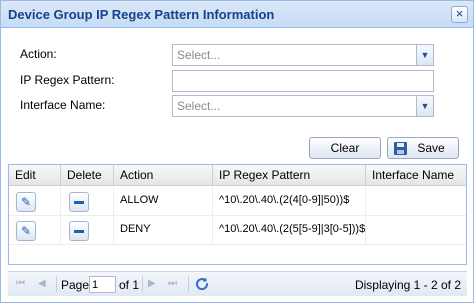 The width and height of the screenshot is (474, 303). I want to click on action-combo-trigger: ▼, so click(424, 55).